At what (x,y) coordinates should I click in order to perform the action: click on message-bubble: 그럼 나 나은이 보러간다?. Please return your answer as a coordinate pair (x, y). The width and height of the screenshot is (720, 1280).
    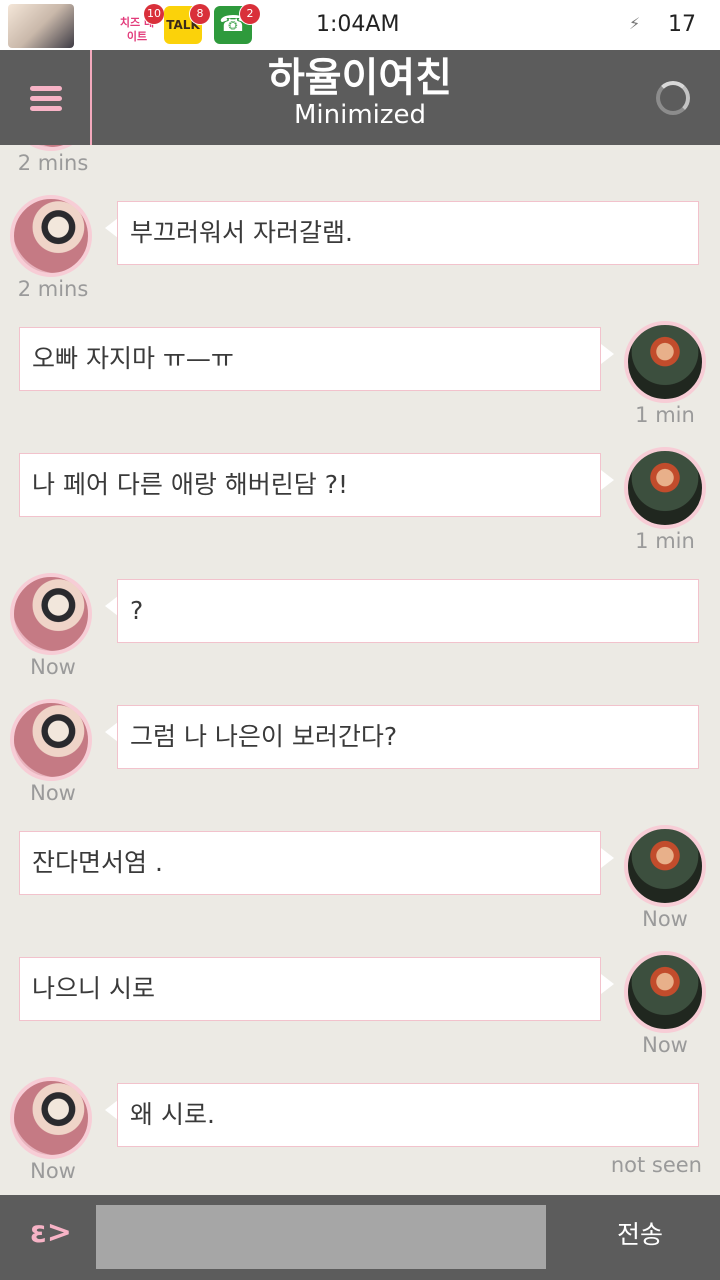
    Looking at the image, I should click on (408, 737).